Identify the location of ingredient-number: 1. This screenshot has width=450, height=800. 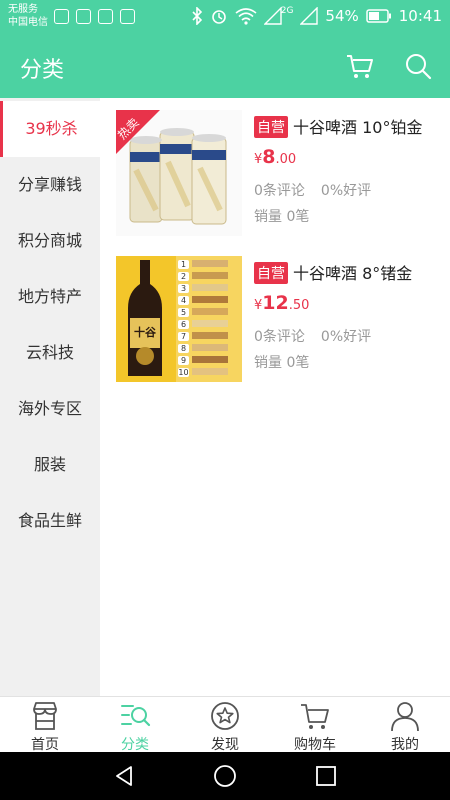
(183, 264).